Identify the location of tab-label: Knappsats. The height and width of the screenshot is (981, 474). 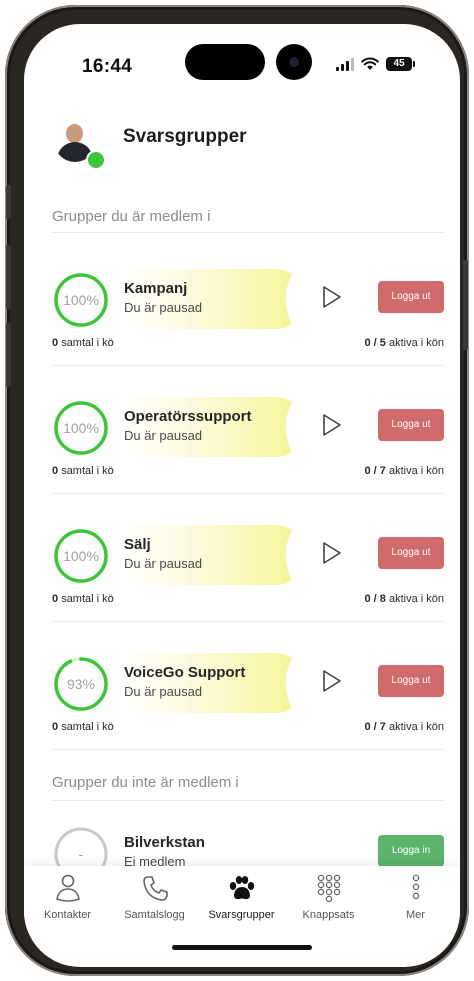
(328, 915).